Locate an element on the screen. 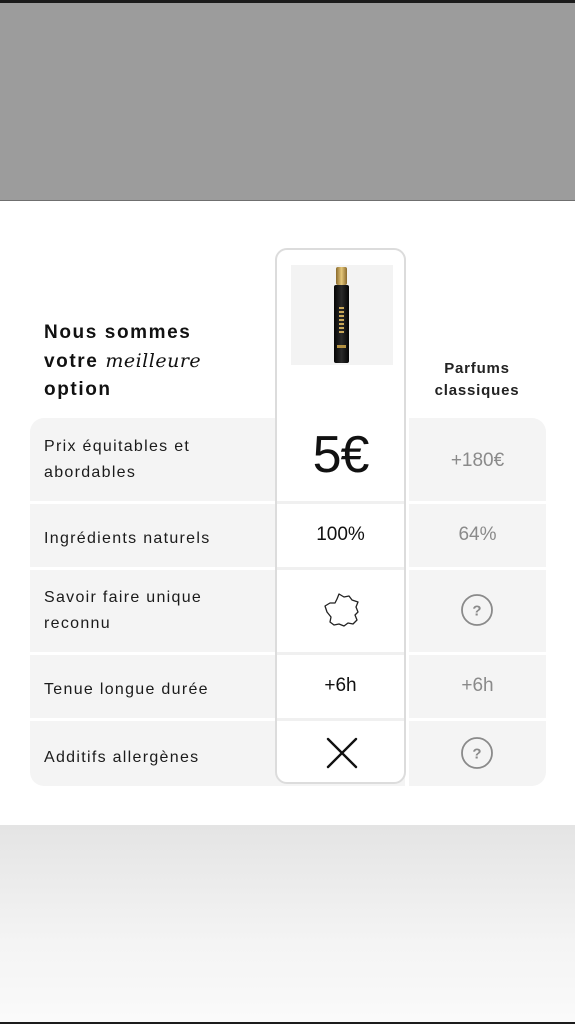  section-heading: Nous sommes votre meilleure option is located at coordinates (154, 361).